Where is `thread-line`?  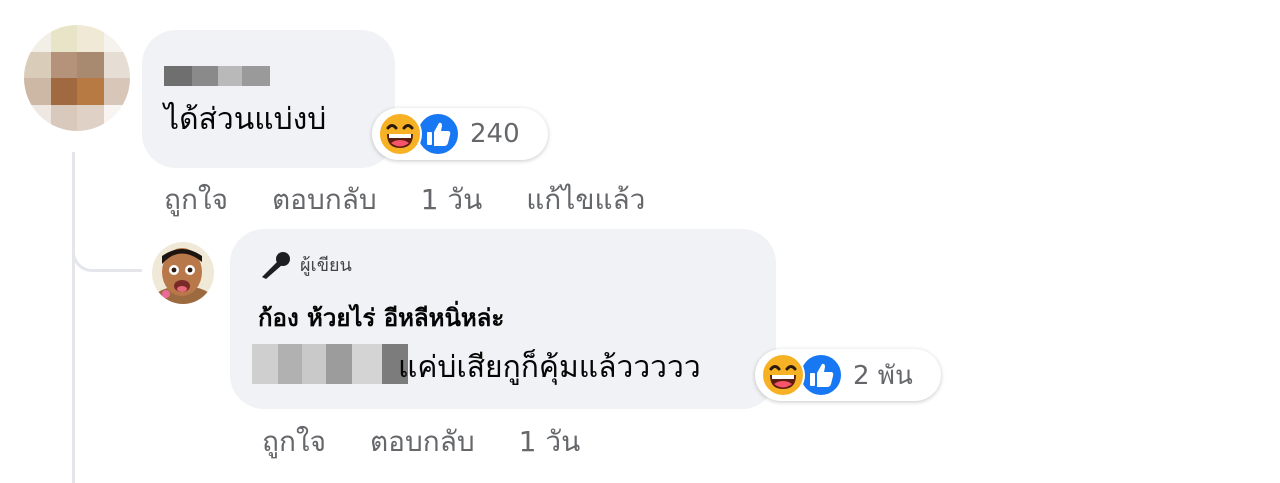
thread-line is located at coordinates (73, 317).